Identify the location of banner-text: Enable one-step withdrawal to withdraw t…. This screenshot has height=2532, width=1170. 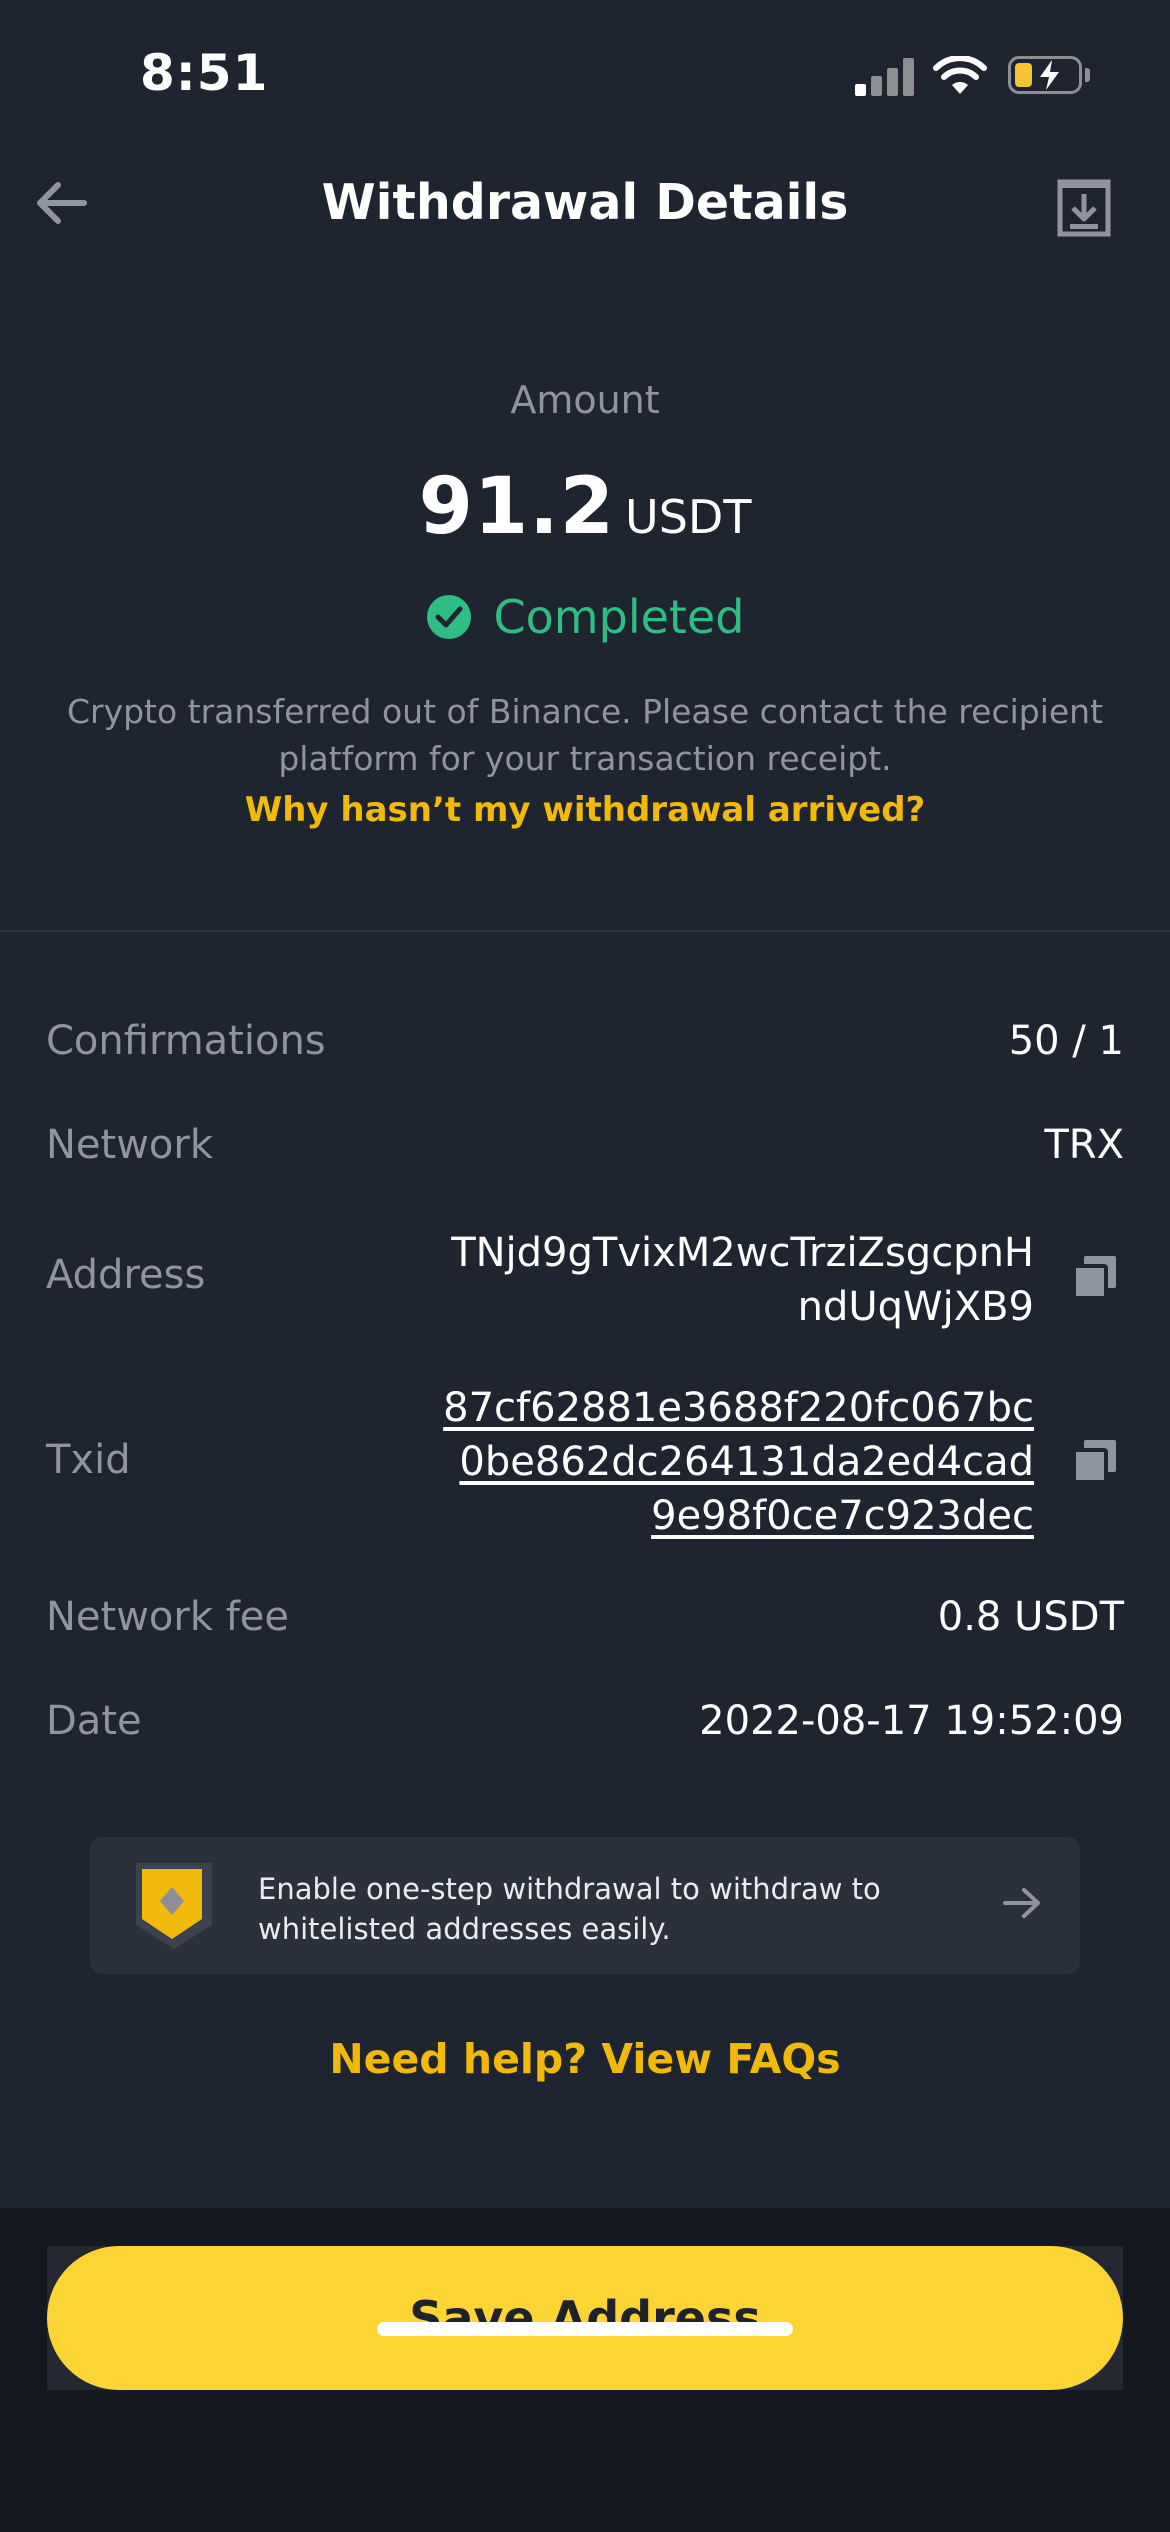
(569, 1909).